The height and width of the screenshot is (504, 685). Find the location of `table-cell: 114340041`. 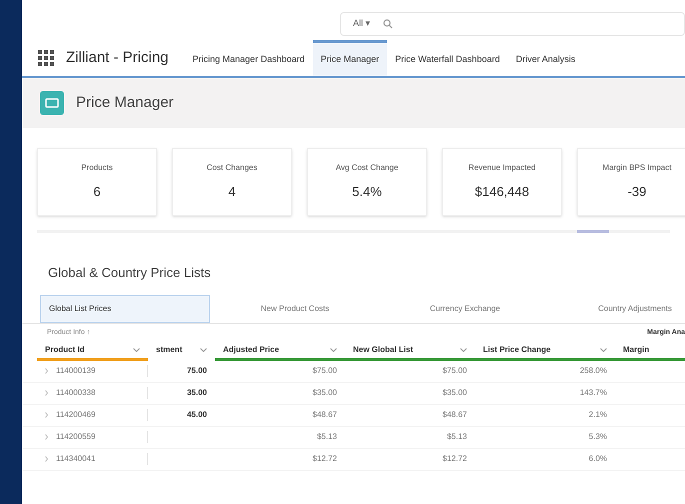

table-cell: 114340041 is located at coordinates (92, 459).